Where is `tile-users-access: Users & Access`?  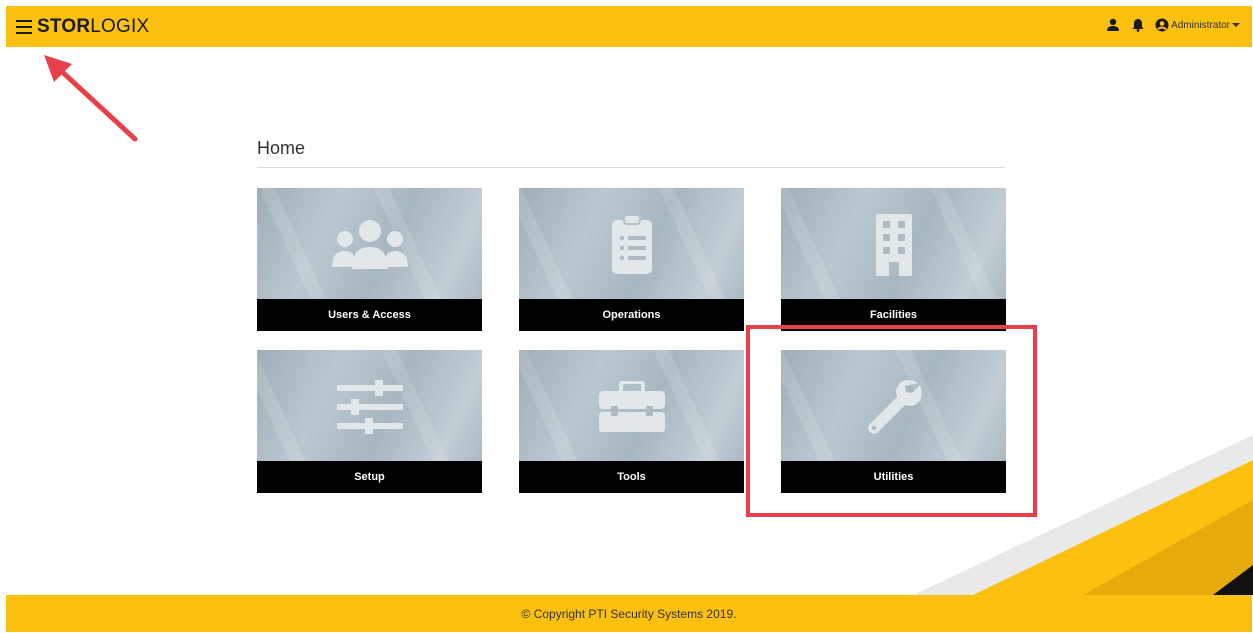 tile-users-access: Users & Access is located at coordinates (369, 259).